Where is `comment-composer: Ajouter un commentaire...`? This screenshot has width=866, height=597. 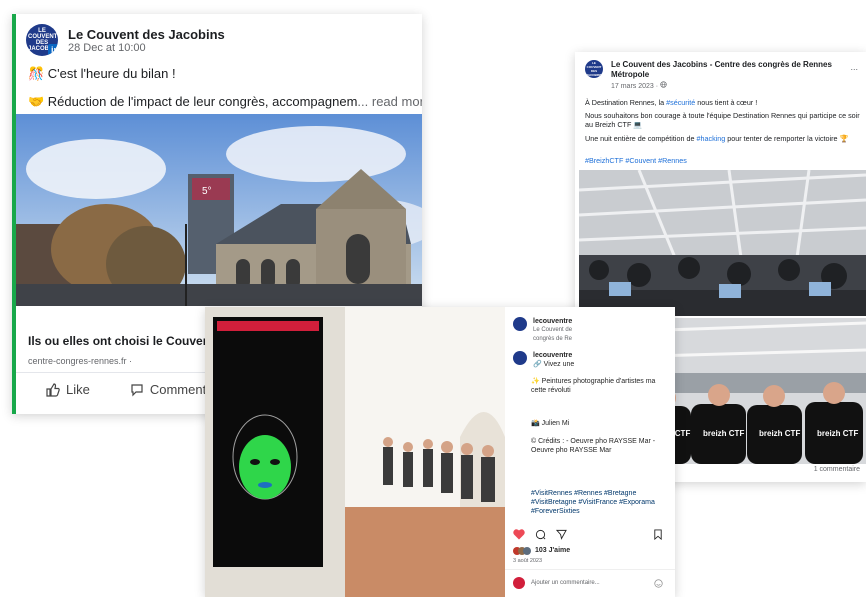
comment-composer: Ajouter un commentaire... is located at coordinates (588, 583).